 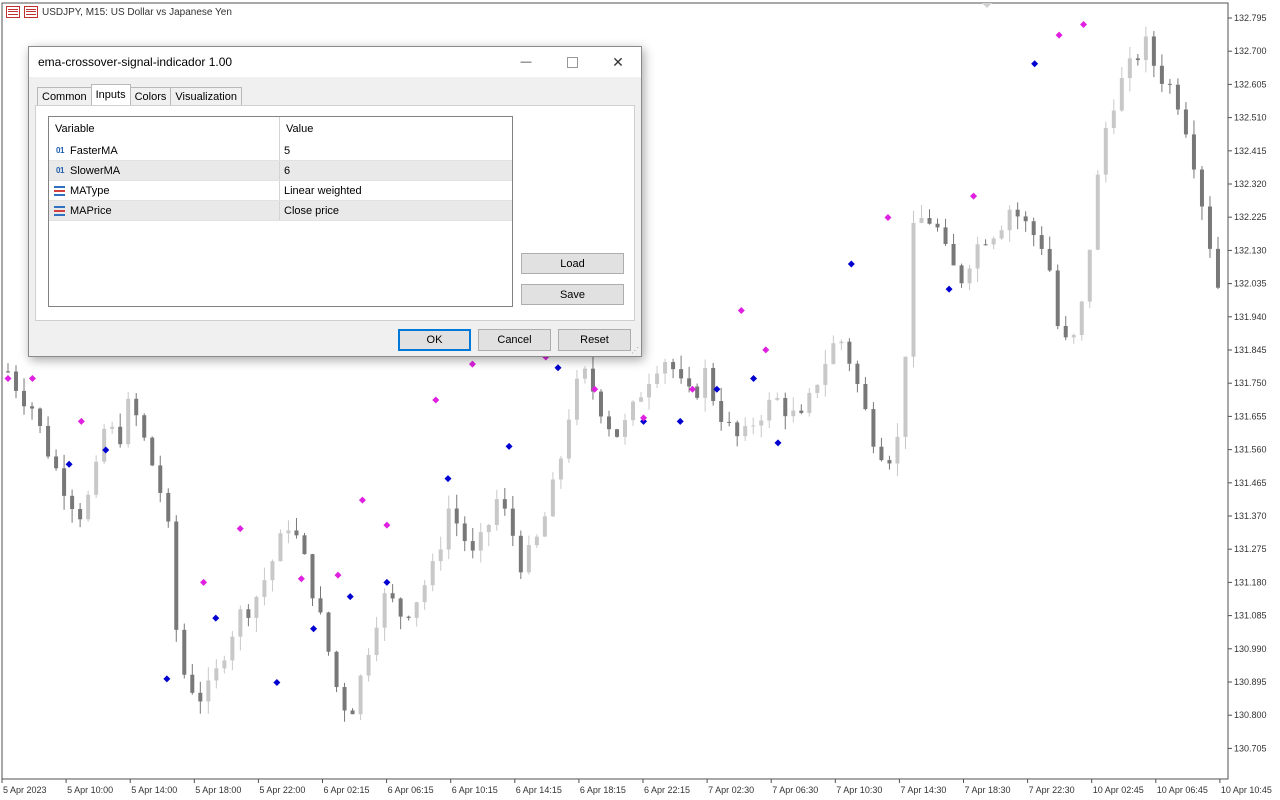 I want to click on price-axis-label: 131.655, so click(x=1250, y=416).